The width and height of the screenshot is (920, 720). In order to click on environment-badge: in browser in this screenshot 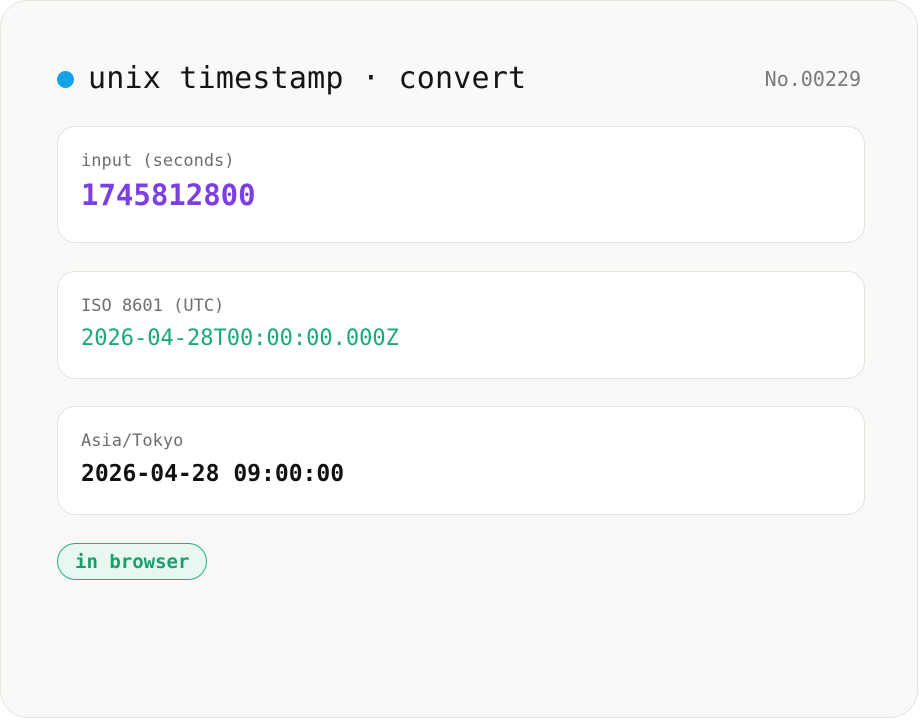, I will do `click(132, 561)`.